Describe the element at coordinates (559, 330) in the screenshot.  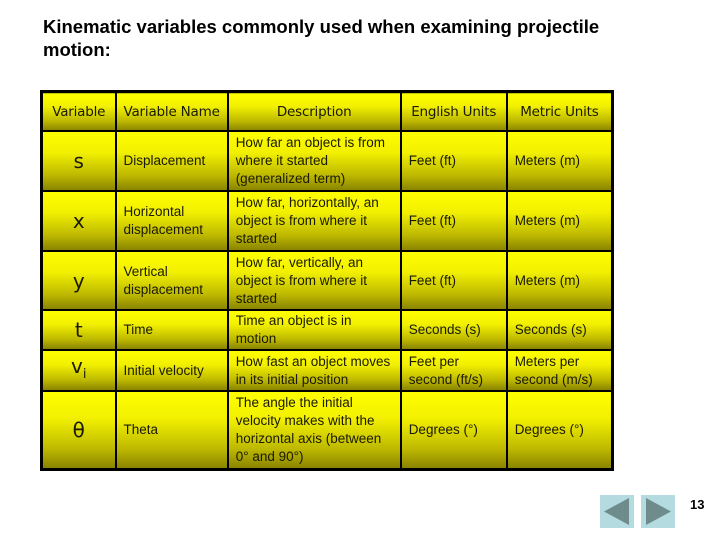
I see `metric-units: Seconds (s)` at that location.